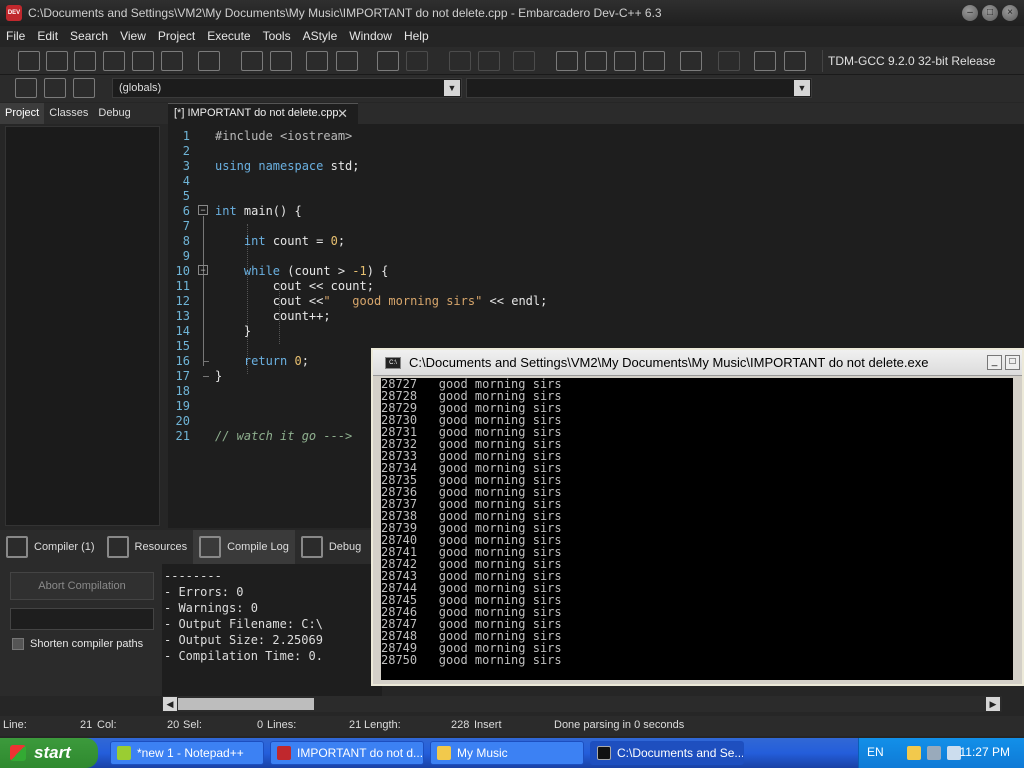 This screenshot has height=768, width=1024. What do you see at coordinates (914, 753) in the screenshot?
I see `security-shield-icon` at bounding box center [914, 753].